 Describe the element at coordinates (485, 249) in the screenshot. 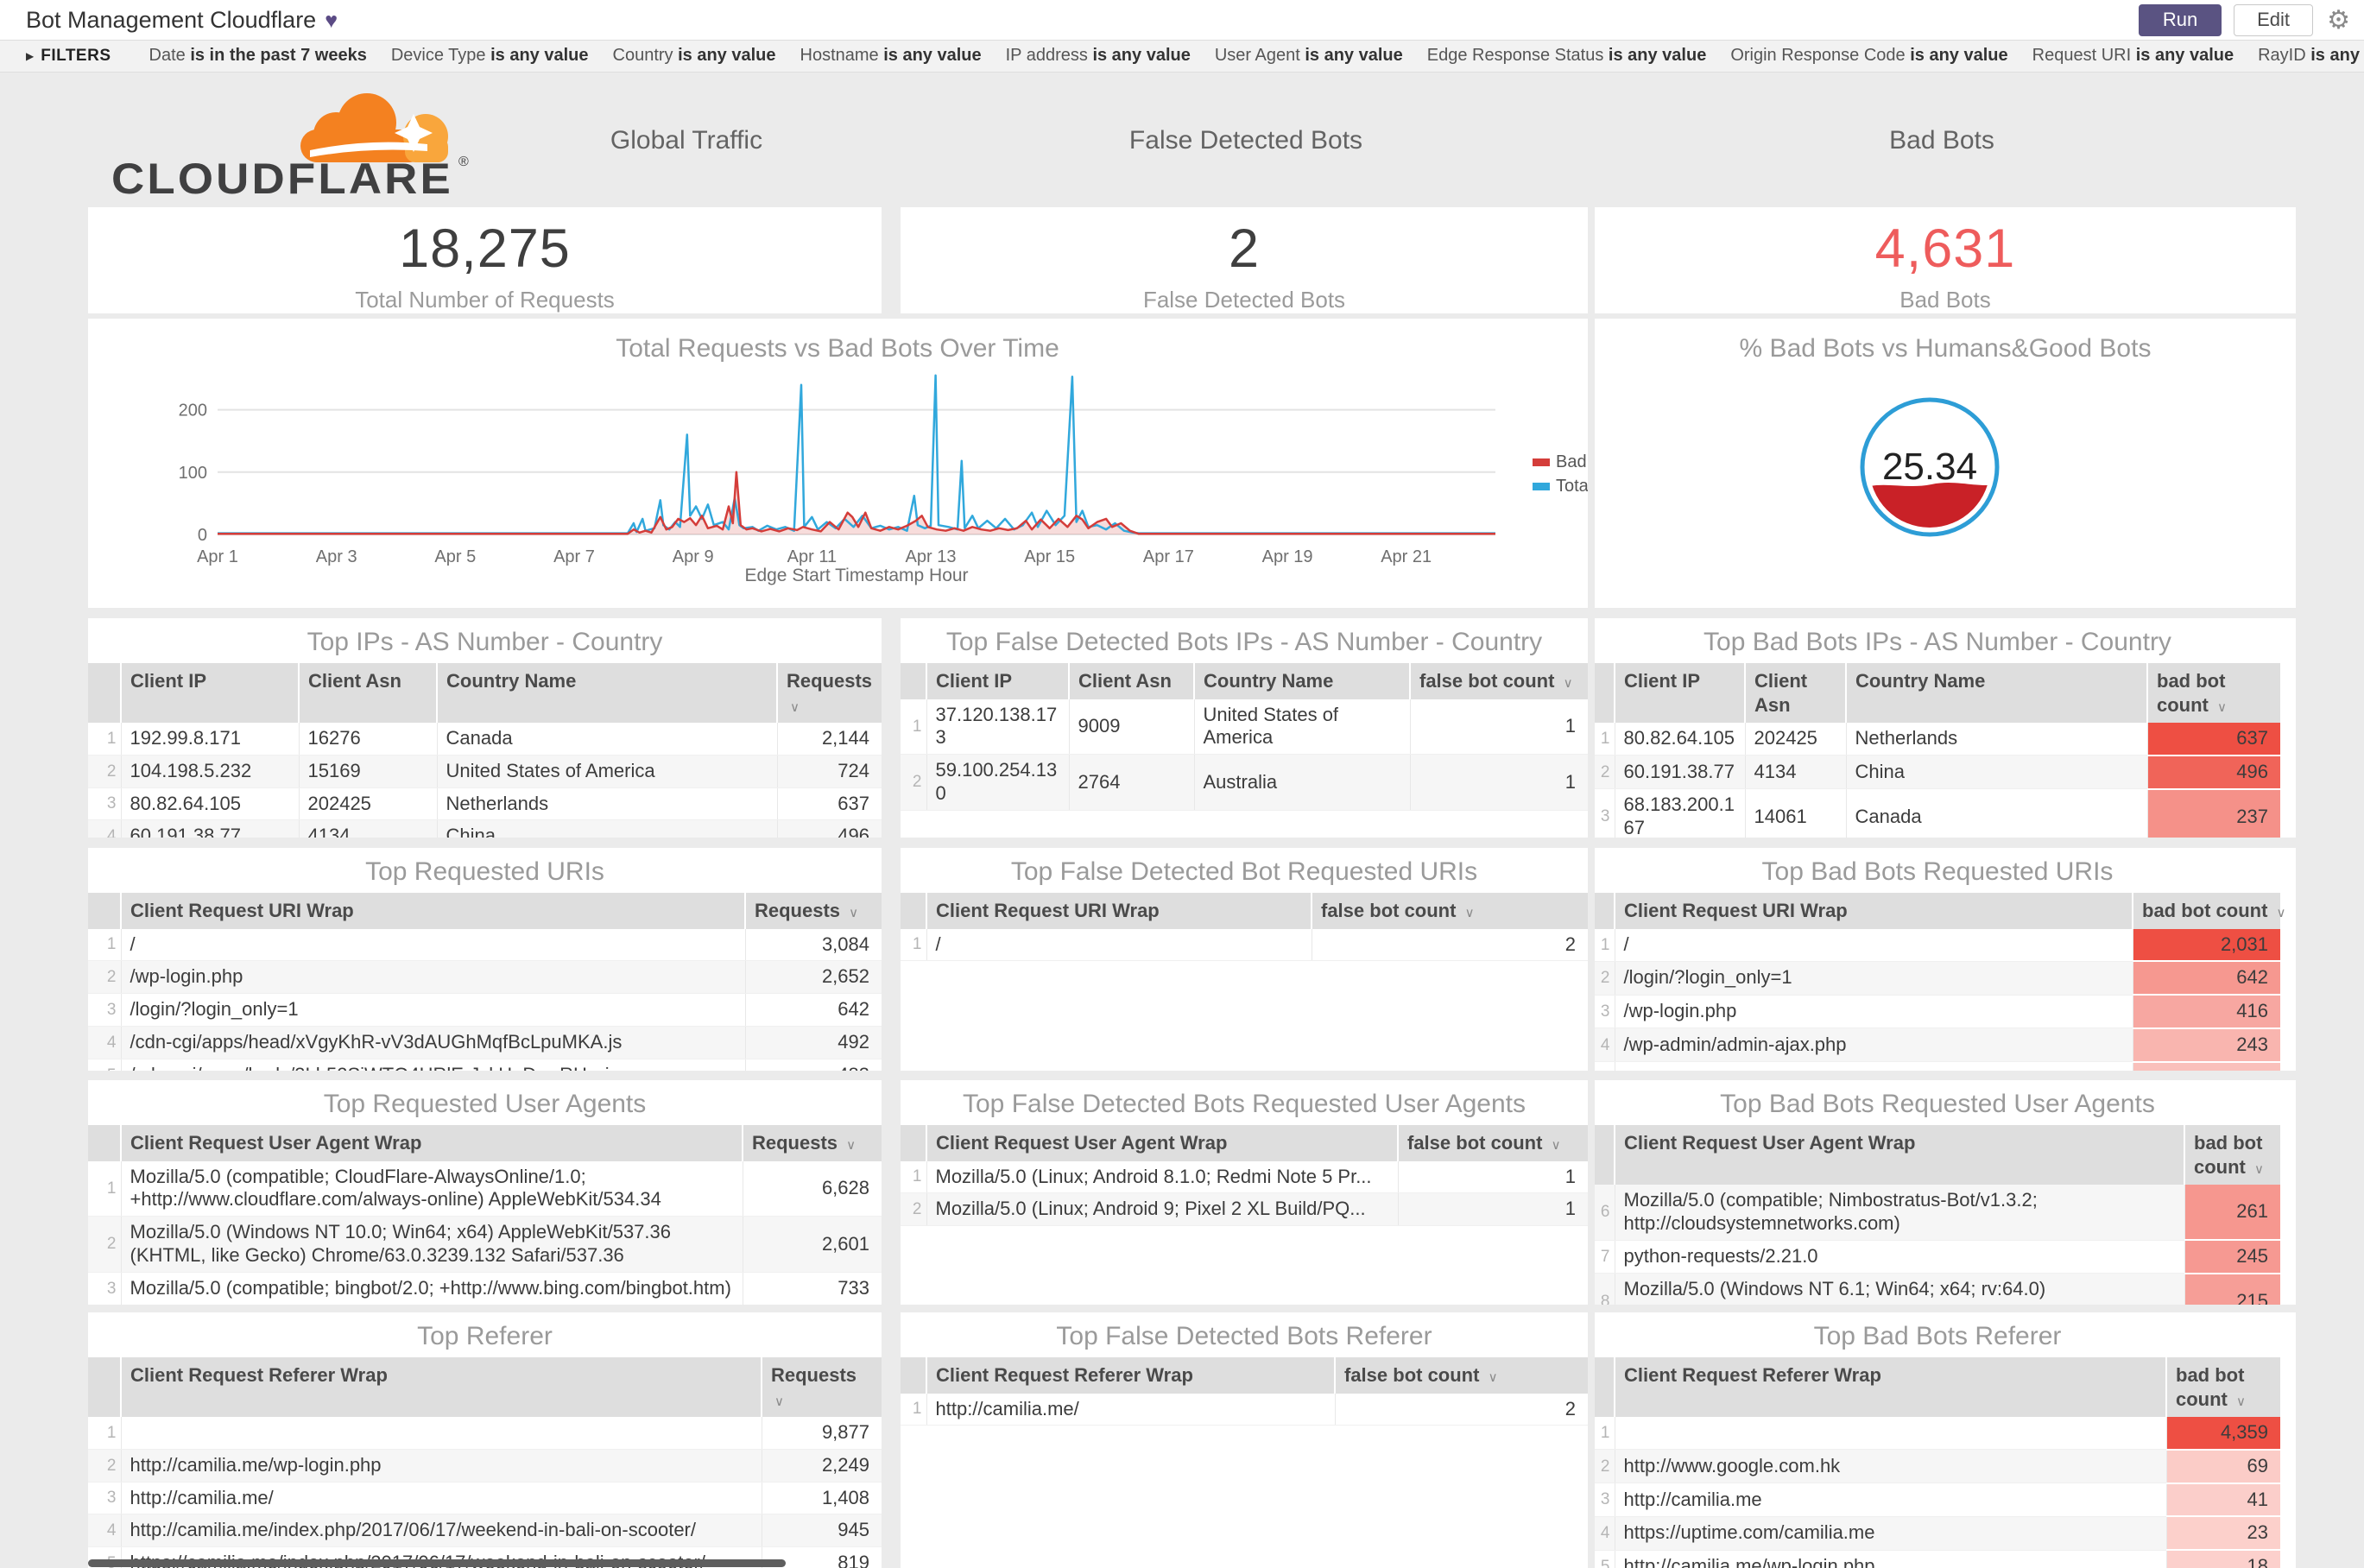

I see `kpi-value: 18,275` at that location.